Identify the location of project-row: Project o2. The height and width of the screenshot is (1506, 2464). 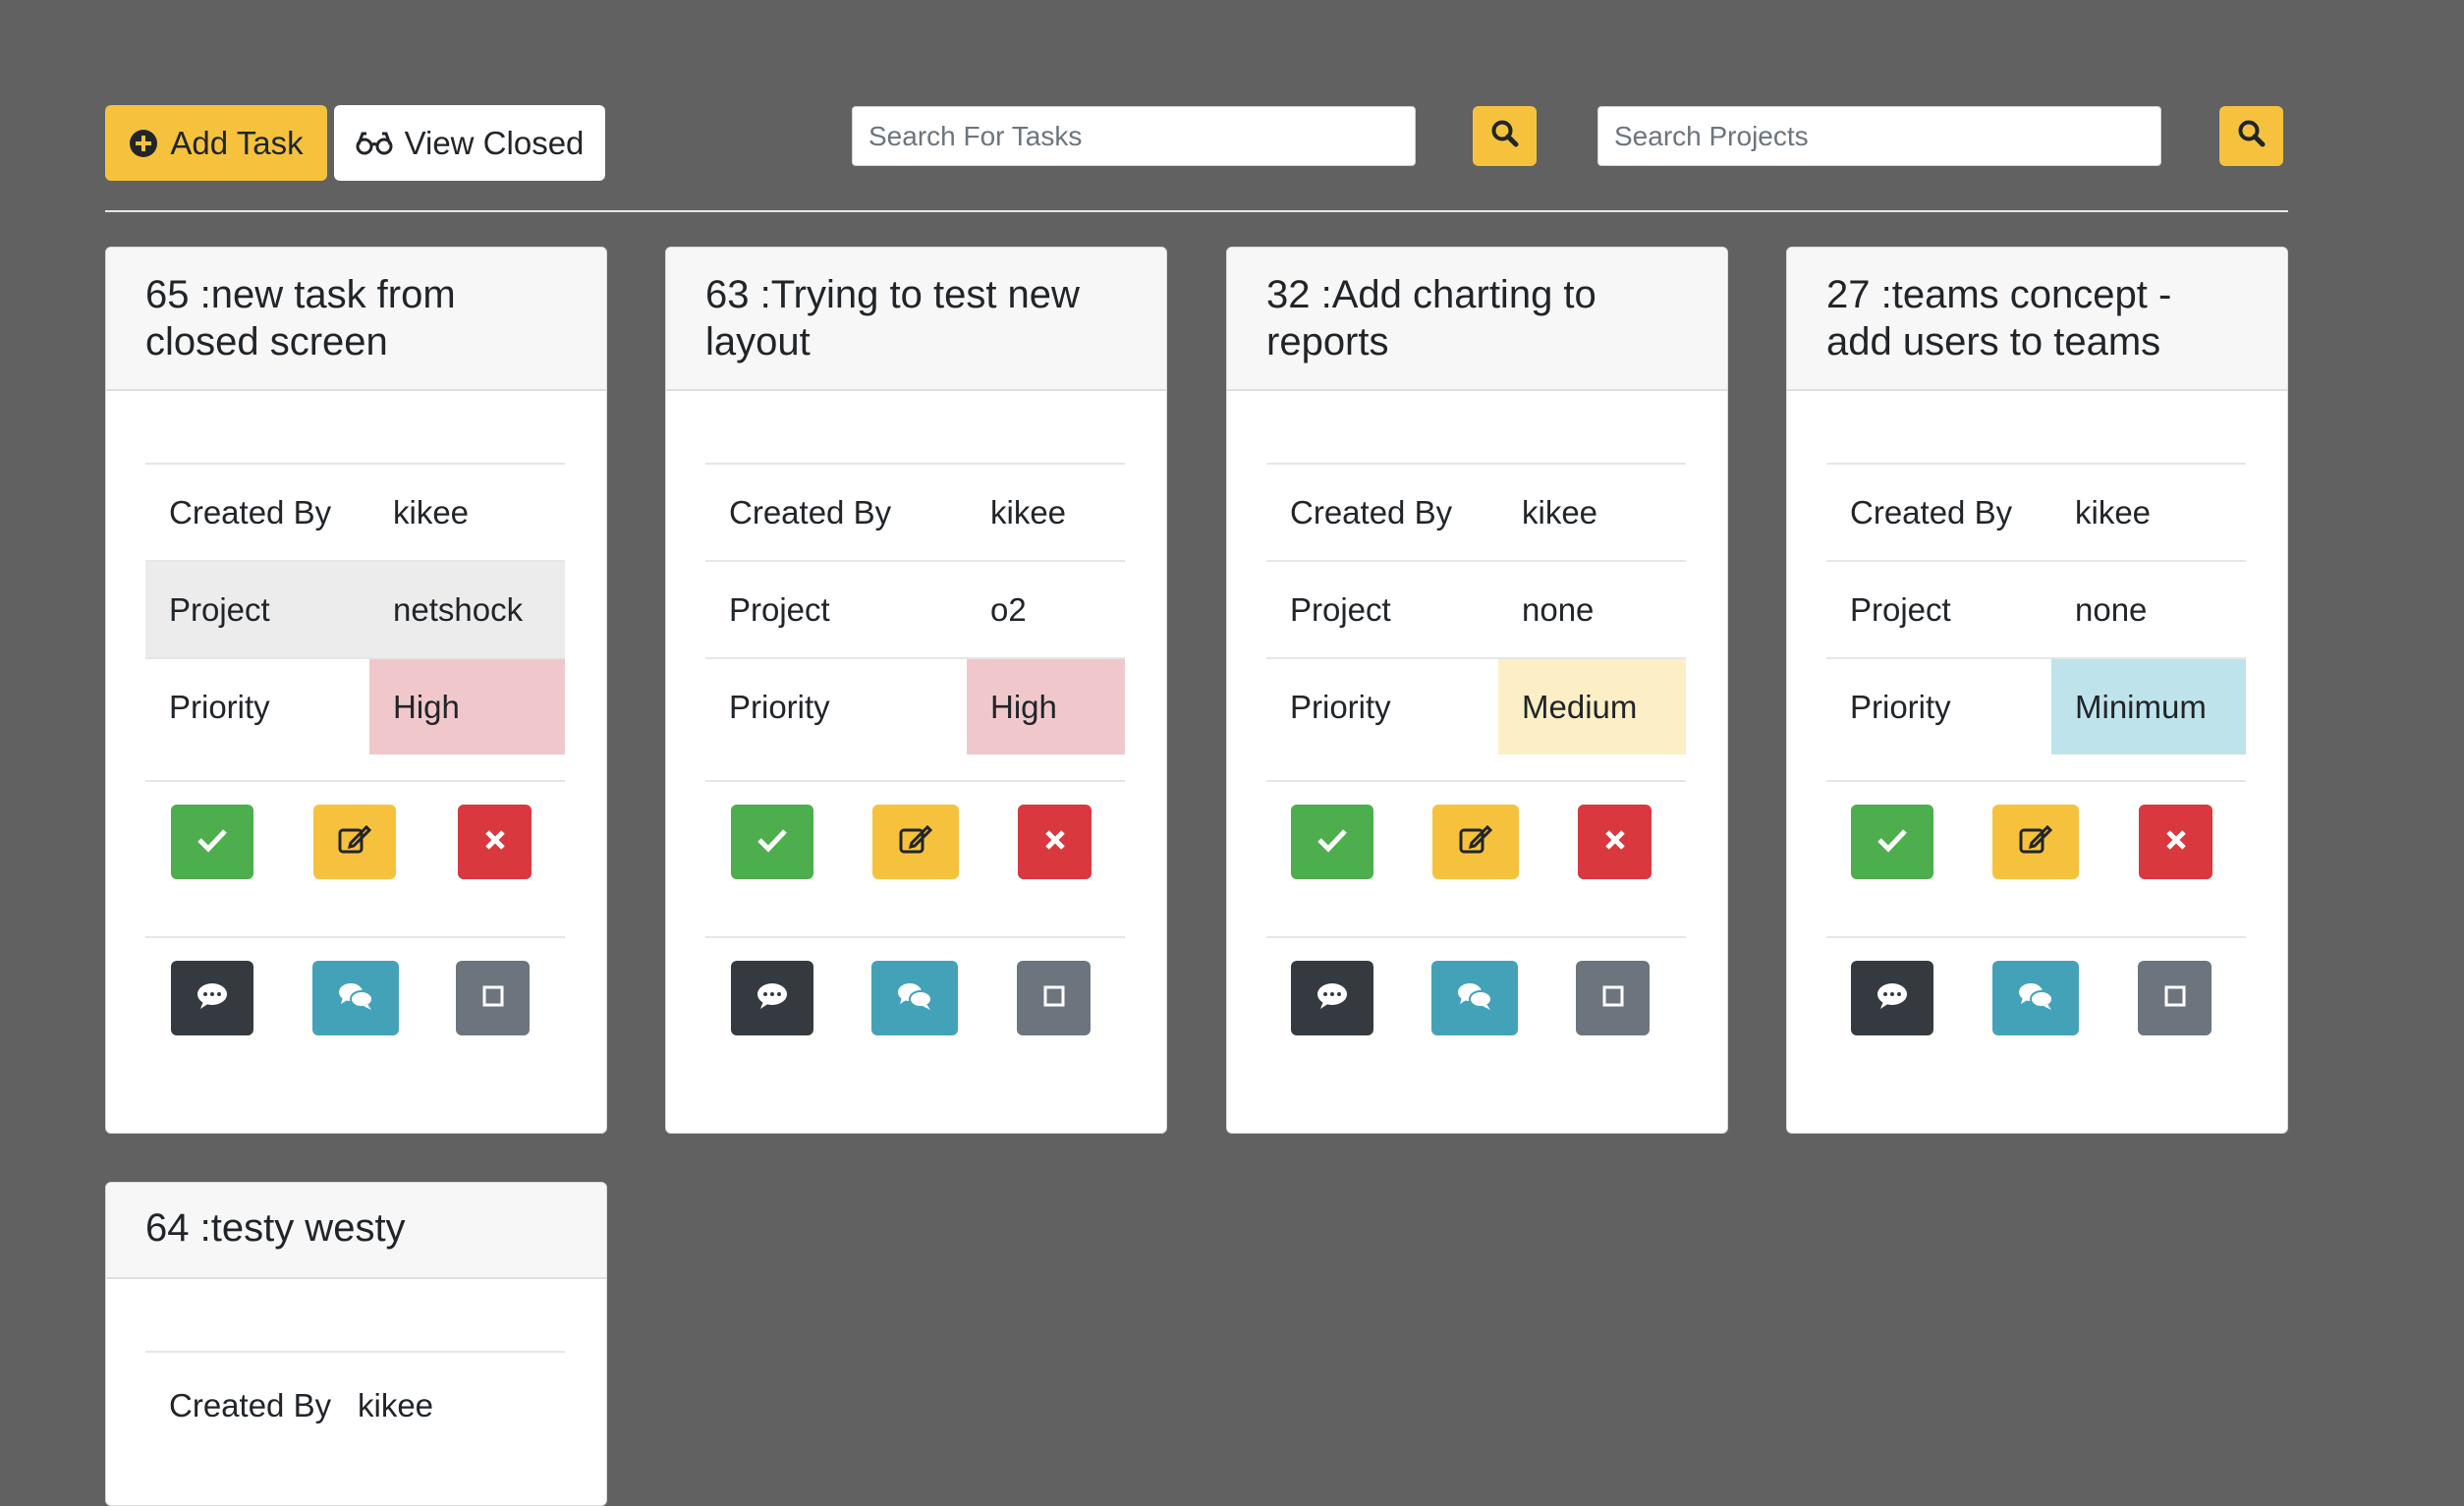
(915, 610).